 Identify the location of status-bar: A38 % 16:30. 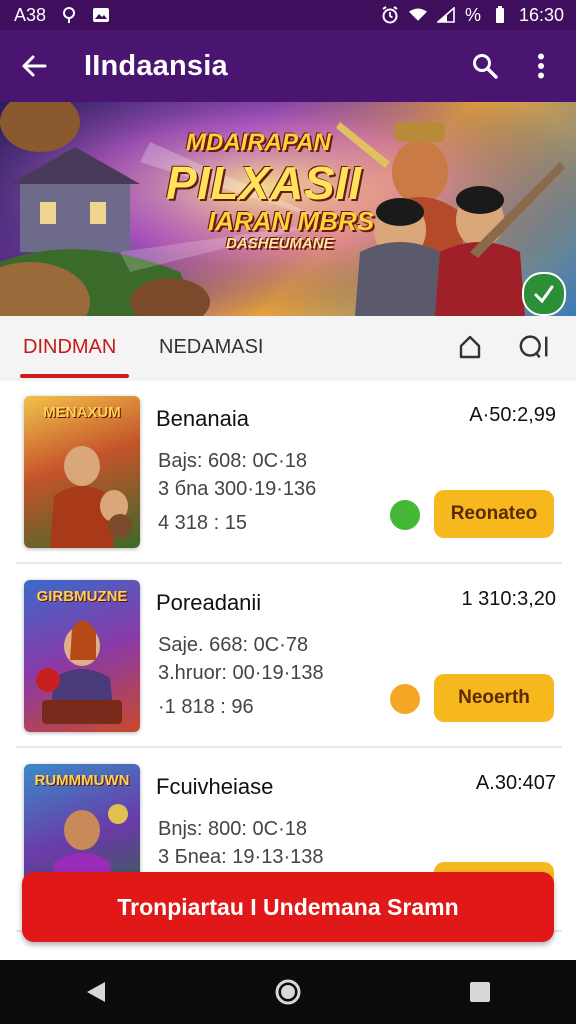
(288, 15).